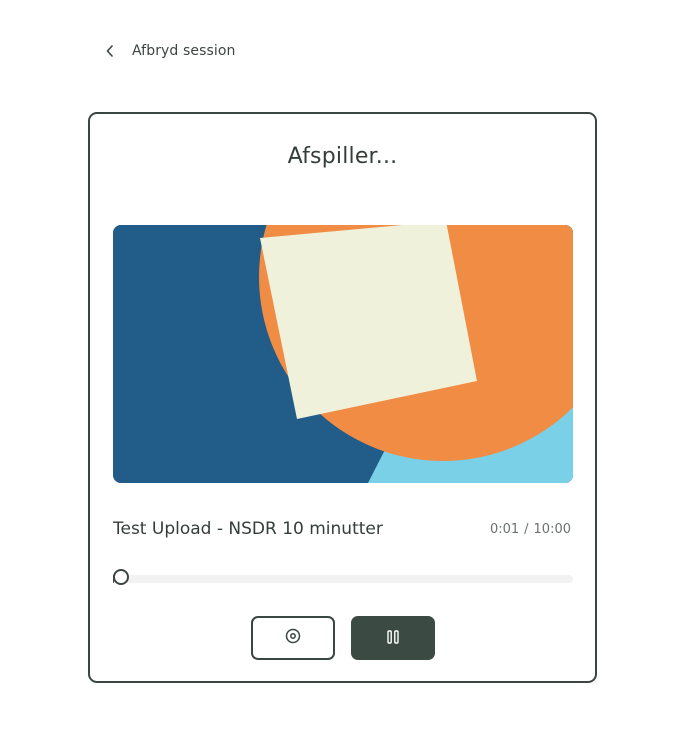  What do you see at coordinates (342, 577) in the screenshot?
I see `progress-bar` at bounding box center [342, 577].